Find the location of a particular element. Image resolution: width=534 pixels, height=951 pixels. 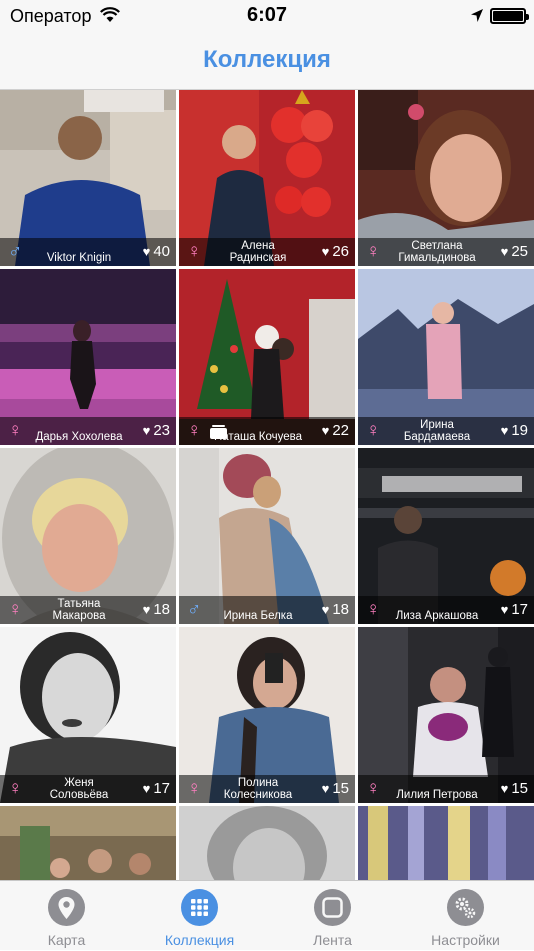

collection-tile: ♀ Светлана Гимальдинова ♥ 25 is located at coordinates (446, 178).